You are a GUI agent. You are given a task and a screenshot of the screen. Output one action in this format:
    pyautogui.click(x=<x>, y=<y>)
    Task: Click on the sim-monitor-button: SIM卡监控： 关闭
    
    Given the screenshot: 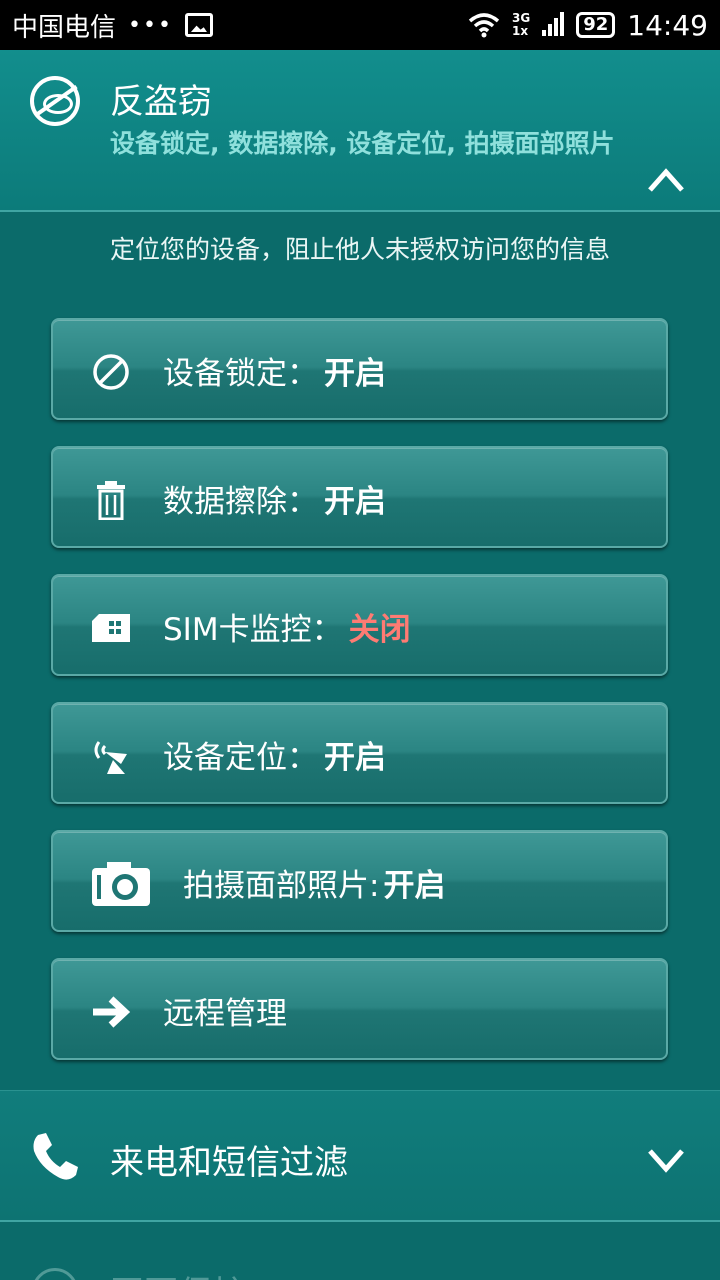 What is the action you would take?
    pyautogui.click(x=359, y=625)
    